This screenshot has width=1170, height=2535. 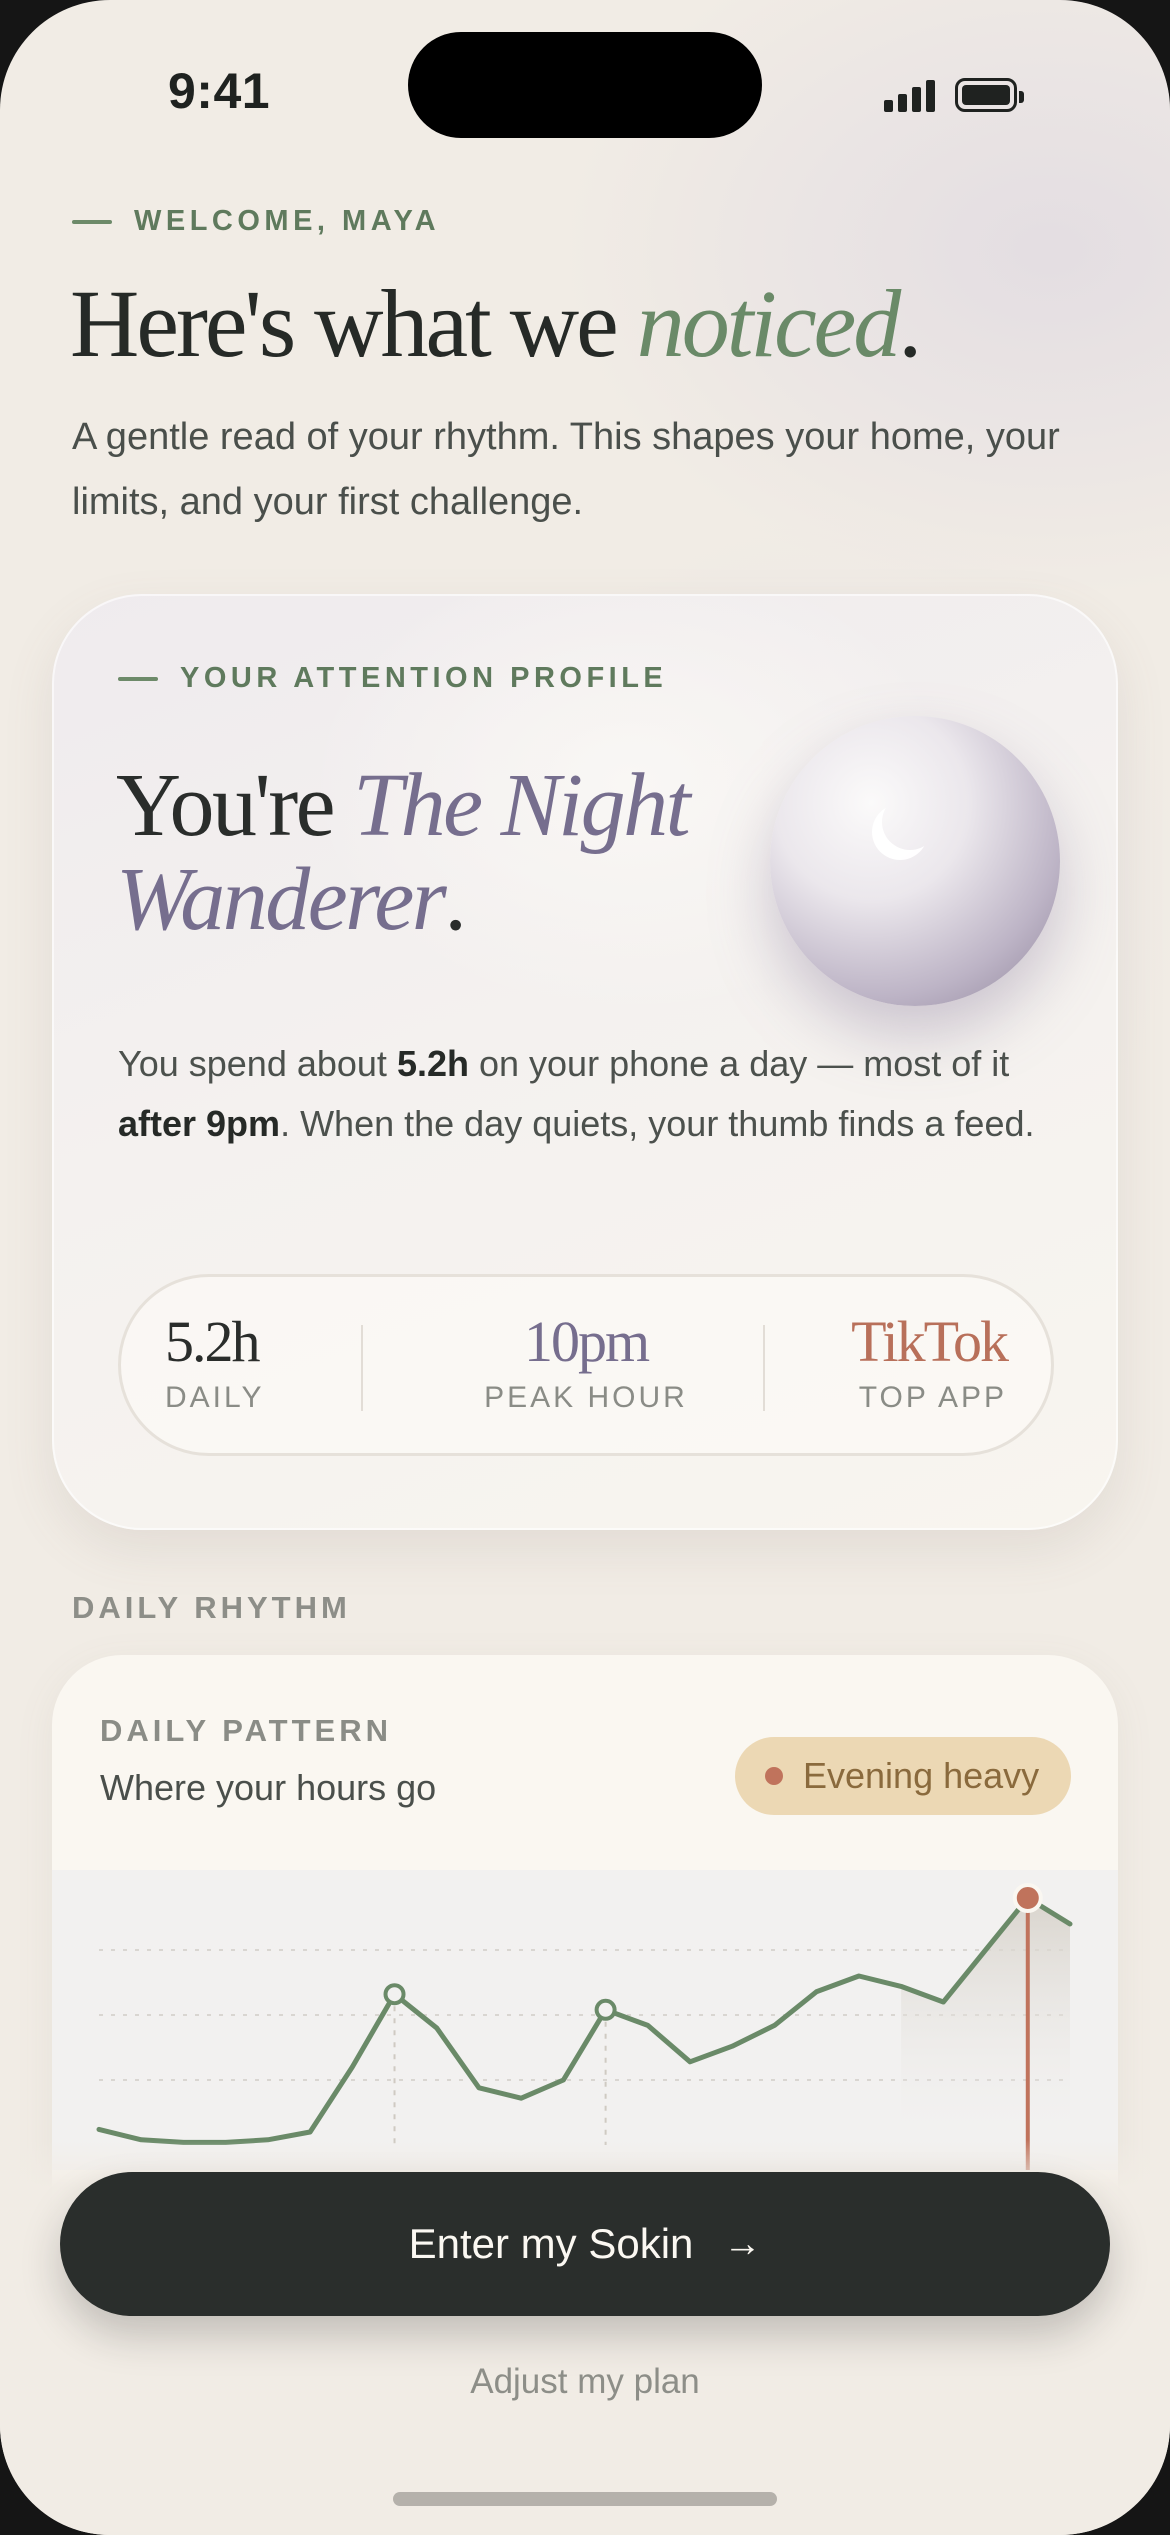 I want to click on persona-prefix: You're, so click(x=235, y=805).